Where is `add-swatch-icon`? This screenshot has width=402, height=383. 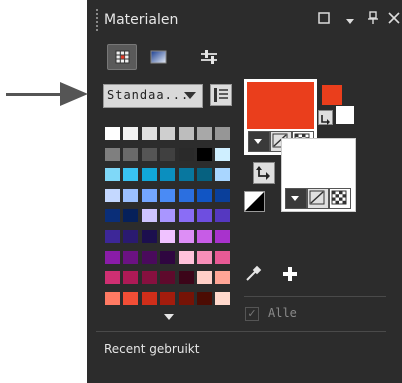
add-swatch-icon is located at coordinates (290, 274).